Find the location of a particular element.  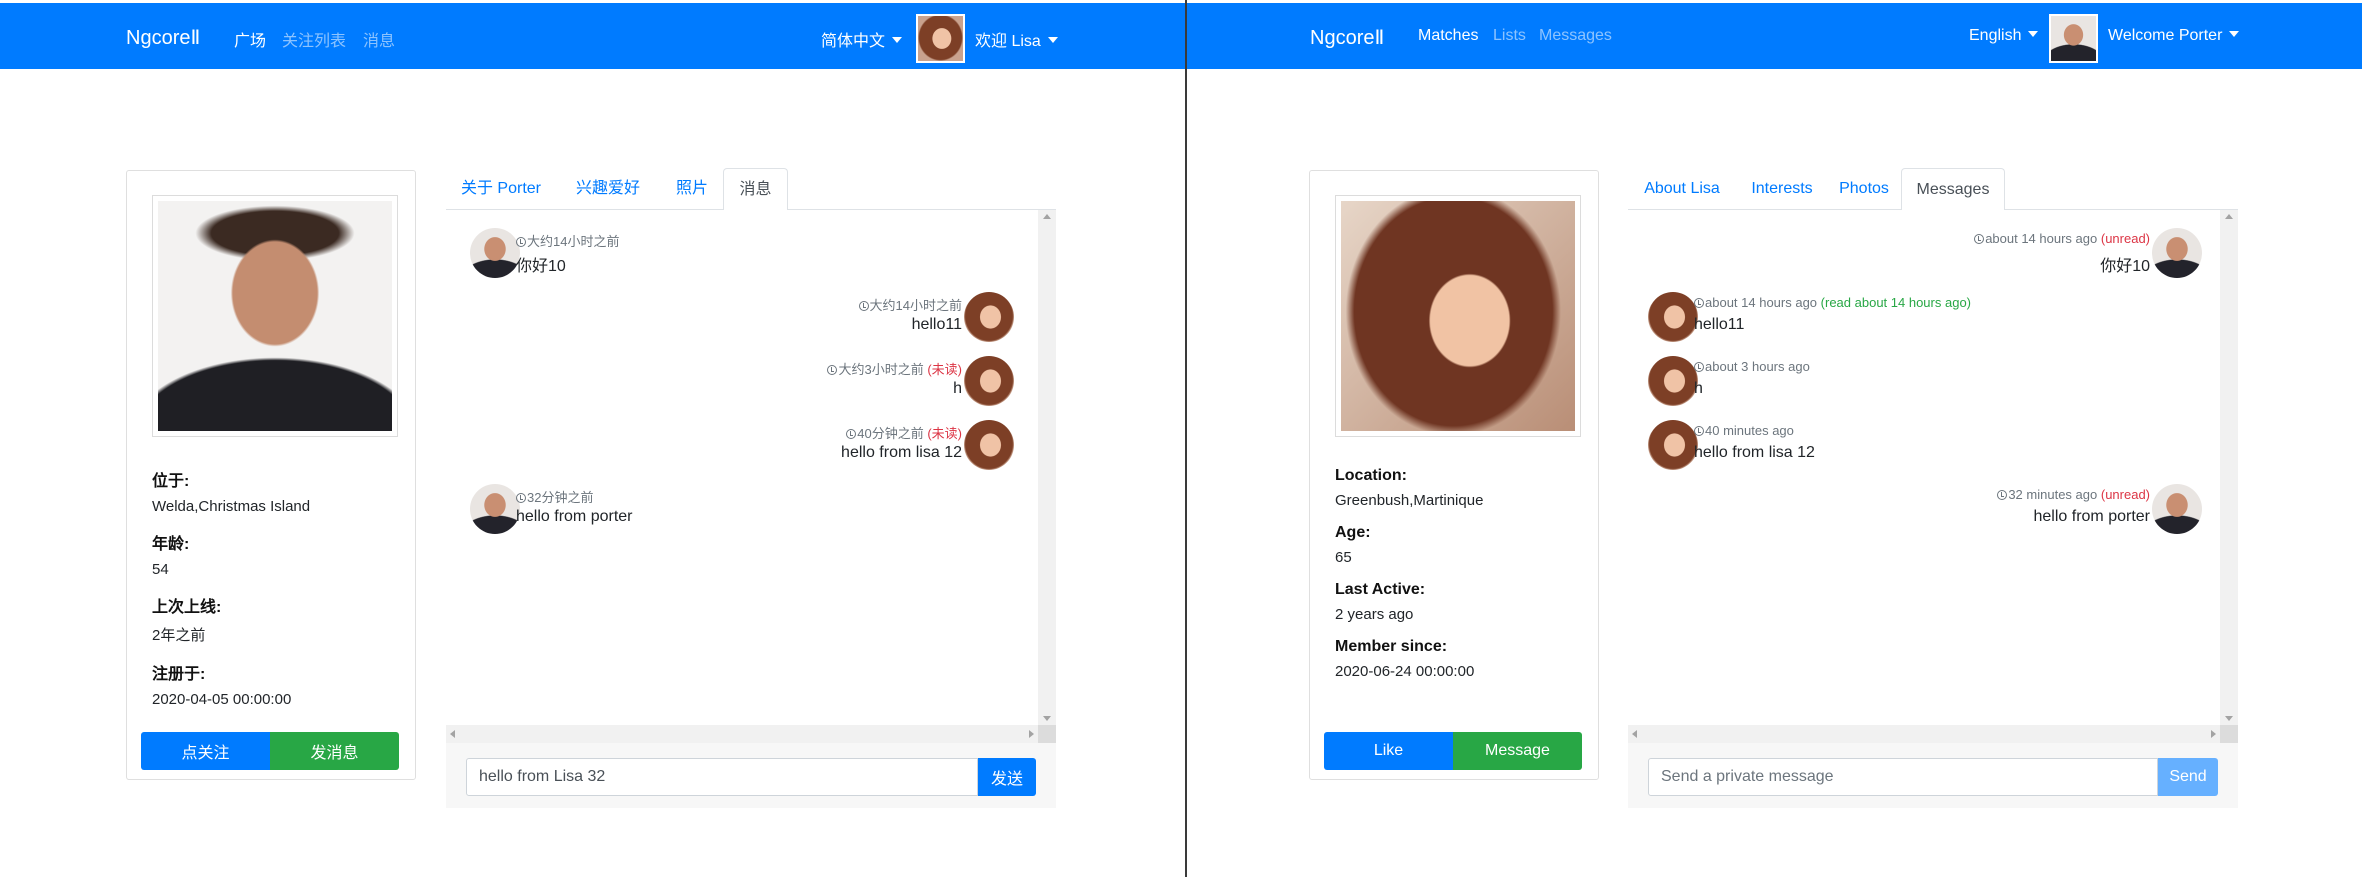

message-time: about 3 hours ago is located at coordinates (1757, 366).